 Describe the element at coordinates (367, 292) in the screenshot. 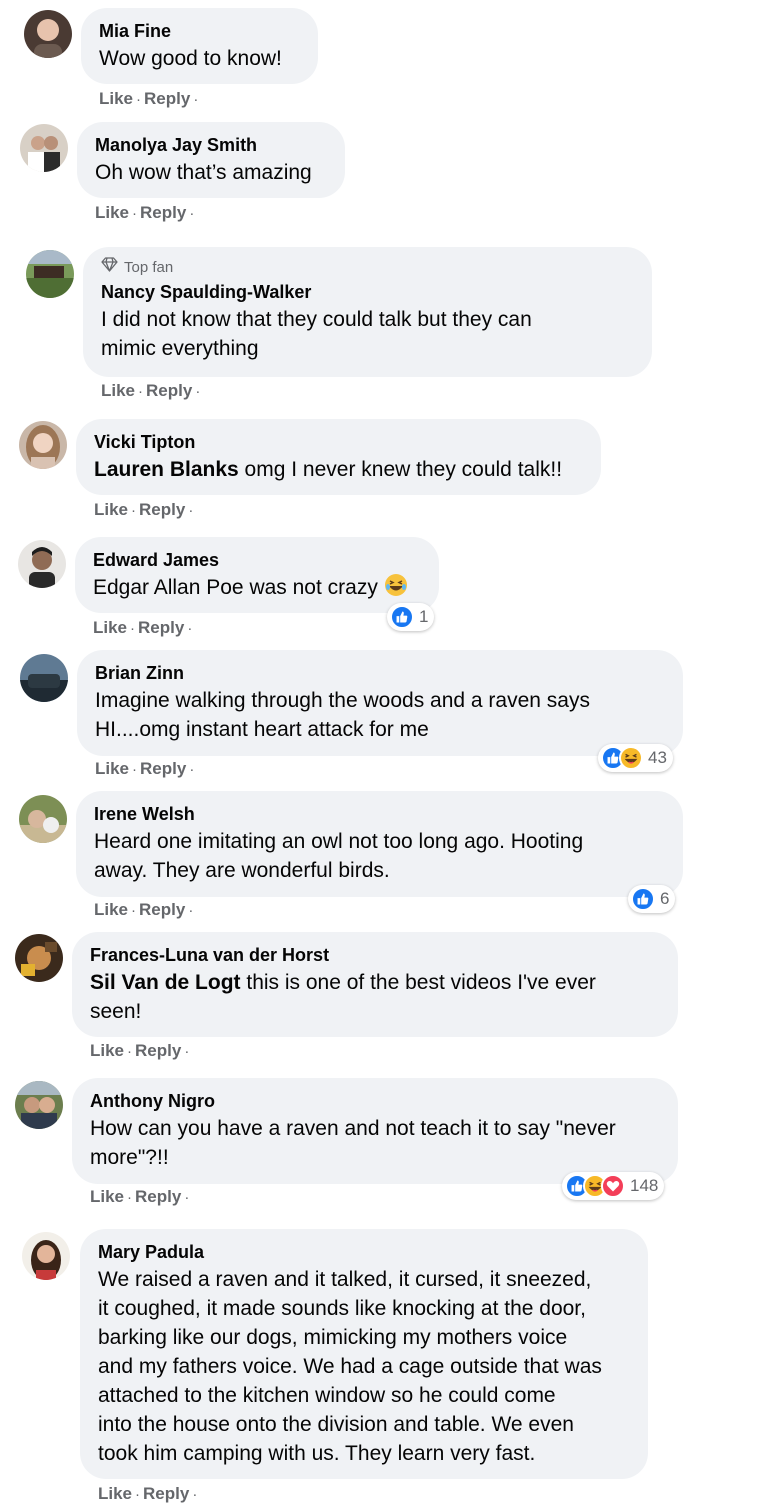

I see `comment-author: Nancy Spaulding-Walker` at that location.